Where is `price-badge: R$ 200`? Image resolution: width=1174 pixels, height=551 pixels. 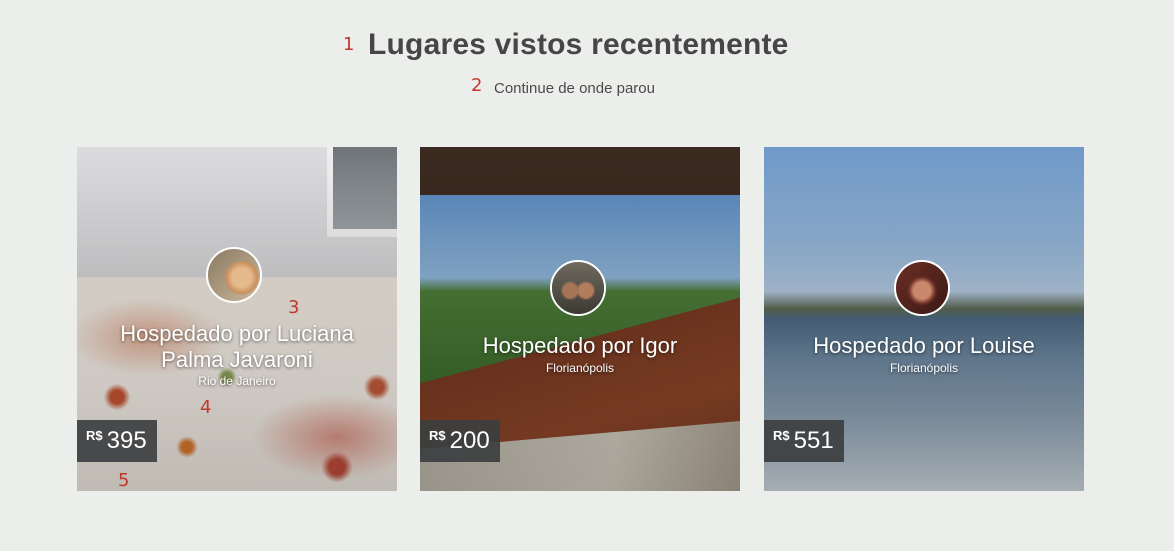 price-badge: R$ 200 is located at coordinates (460, 441).